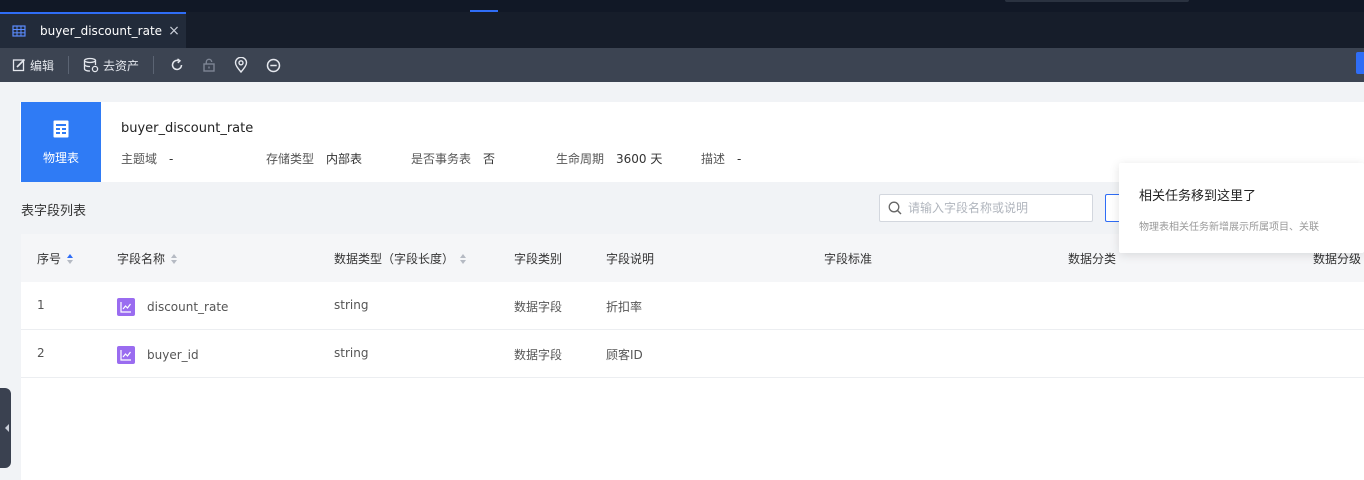 The width and height of the screenshot is (1364, 480). What do you see at coordinates (1198, 196) in the screenshot?
I see `popover-title: 相关任务移到这里了` at bounding box center [1198, 196].